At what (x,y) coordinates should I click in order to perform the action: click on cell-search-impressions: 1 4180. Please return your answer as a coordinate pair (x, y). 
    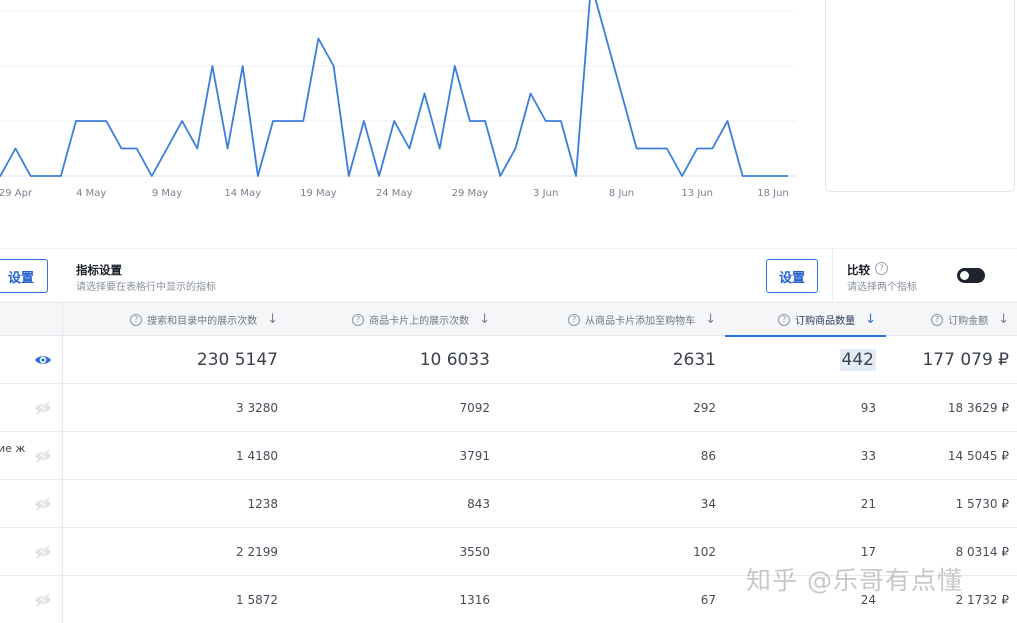
    Looking at the image, I should click on (257, 455).